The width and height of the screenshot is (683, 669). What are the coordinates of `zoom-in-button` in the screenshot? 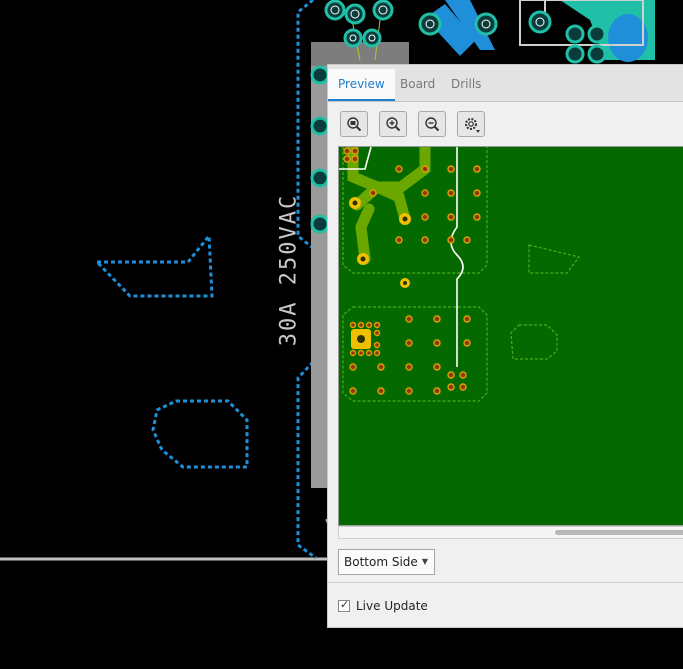 It's located at (393, 124).